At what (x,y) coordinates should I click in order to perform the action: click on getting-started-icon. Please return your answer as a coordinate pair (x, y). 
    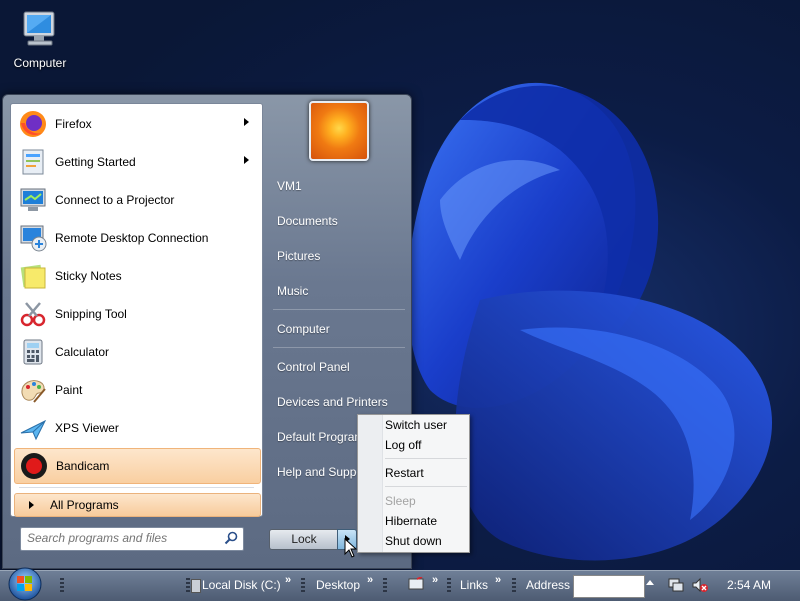
    Looking at the image, I should click on (33, 162).